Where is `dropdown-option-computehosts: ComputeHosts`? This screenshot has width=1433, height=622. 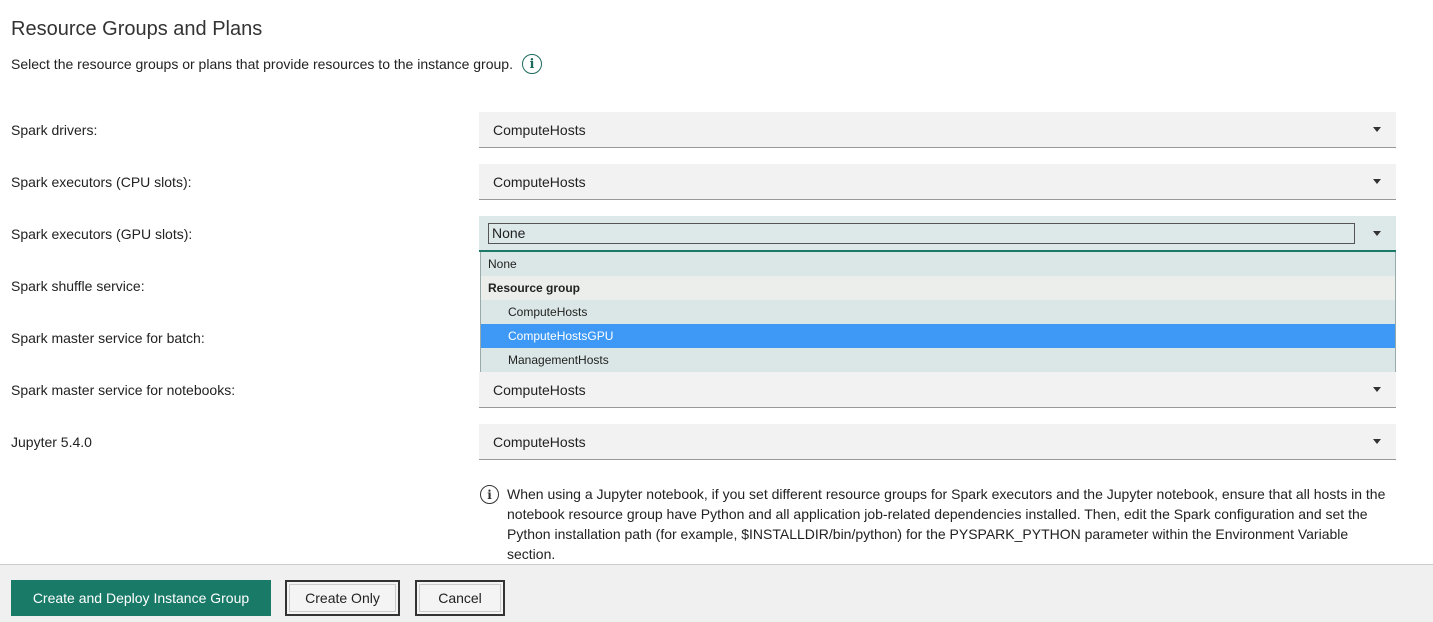
dropdown-option-computehosts: ComputeHosts is located at coordinates (938, 312).